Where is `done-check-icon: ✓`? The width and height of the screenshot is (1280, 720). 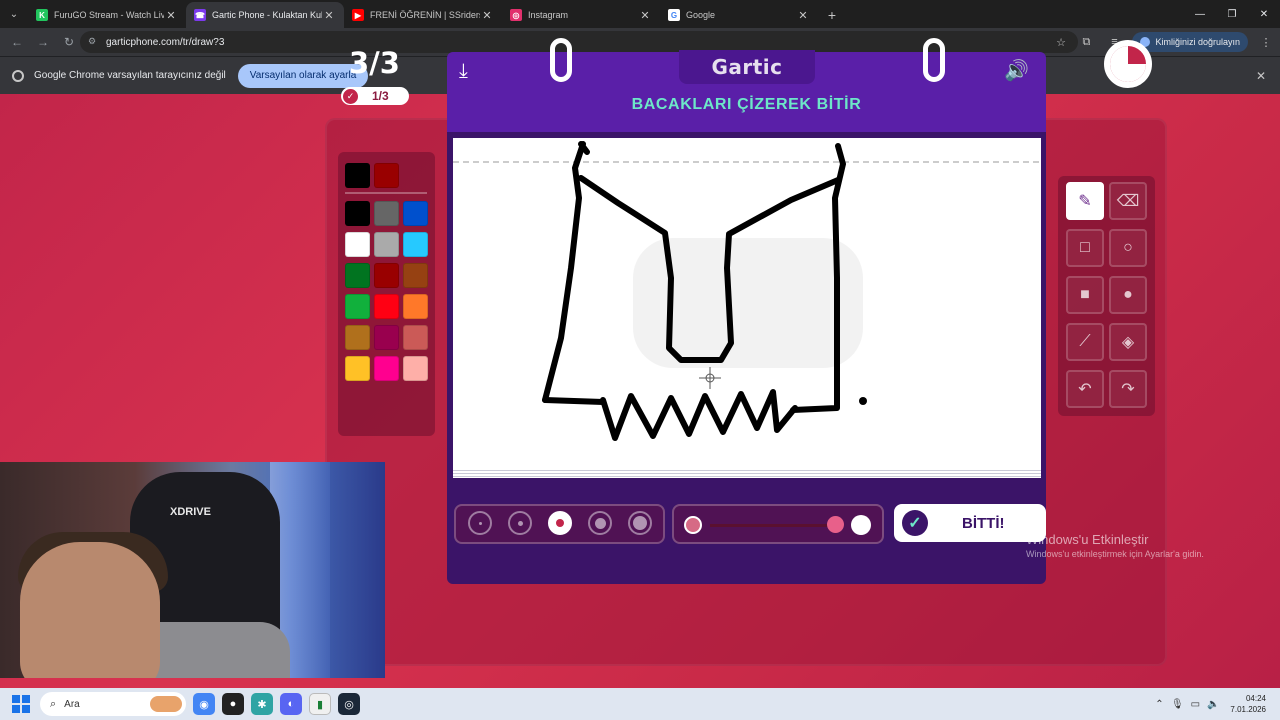 done-check-icon: ✓ is located at coordinates (915, 523).